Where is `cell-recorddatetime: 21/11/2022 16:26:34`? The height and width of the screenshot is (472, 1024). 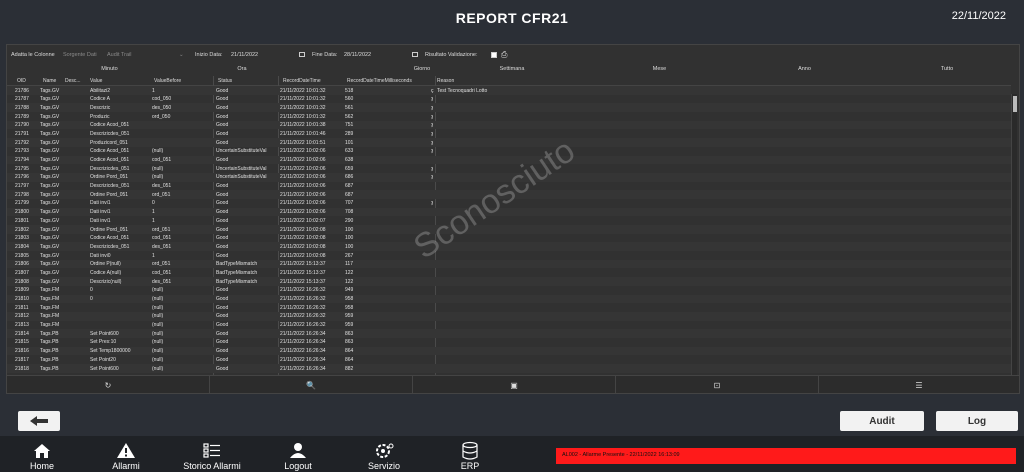
cell-recorddatetime: 21/11/2022 16:26:34 is located at coordinates (303, 359).